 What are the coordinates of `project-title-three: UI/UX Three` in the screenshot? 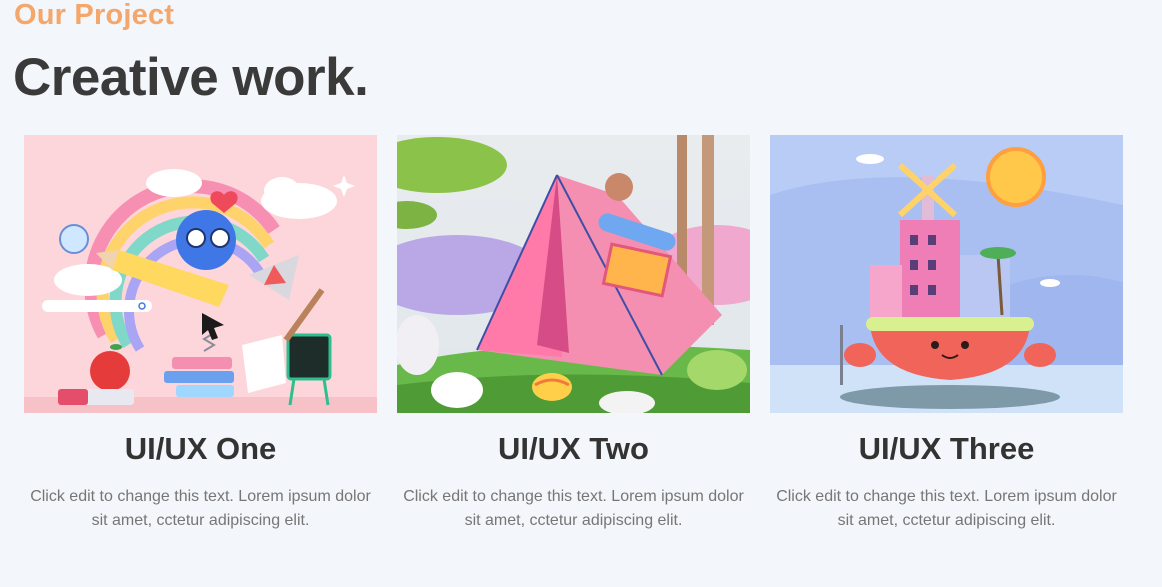 It's located at (946, 449).